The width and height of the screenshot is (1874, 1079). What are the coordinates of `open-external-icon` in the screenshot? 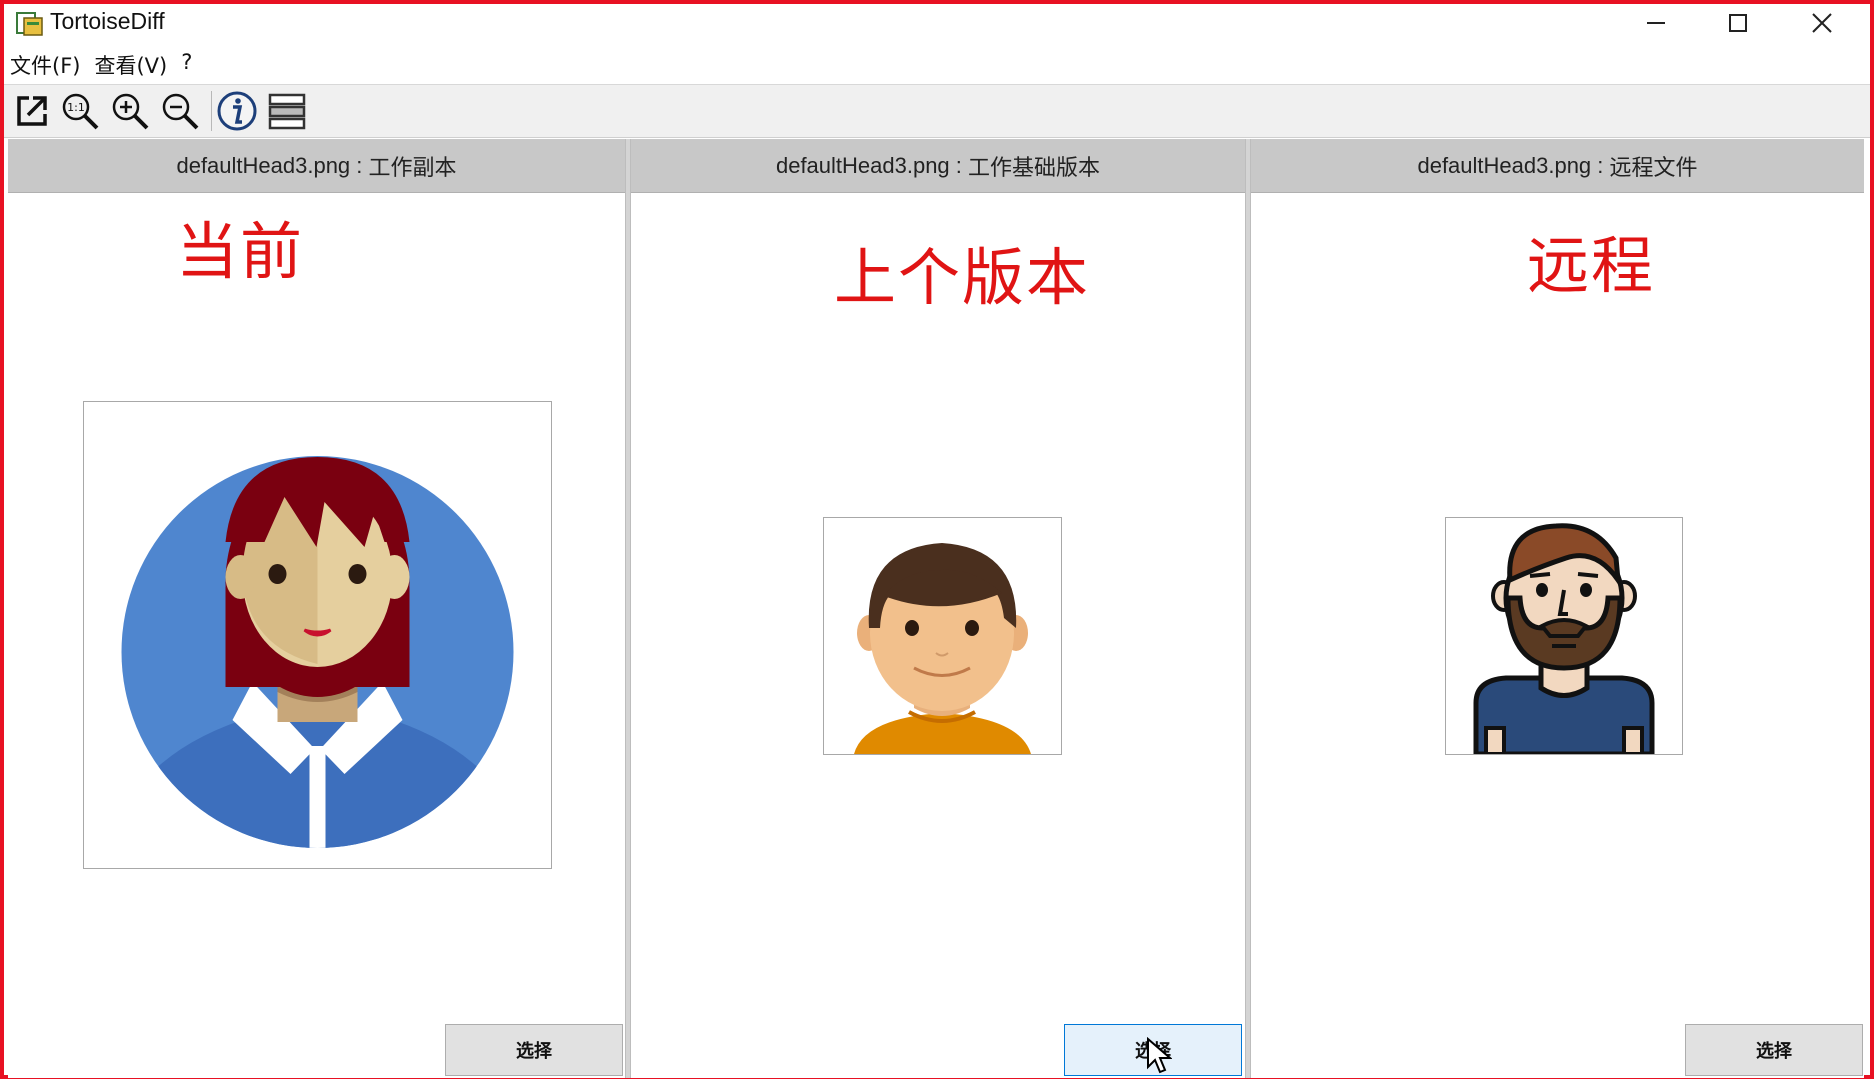 It's located at (32, 111).